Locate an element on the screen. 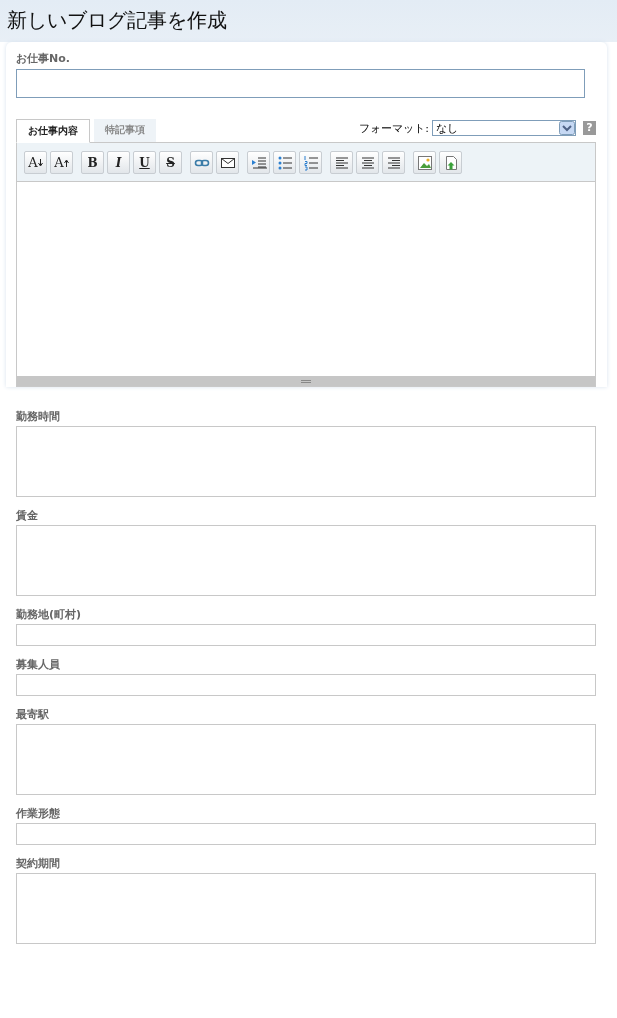  numbered-list-icon is located at coordinates (310, 162).